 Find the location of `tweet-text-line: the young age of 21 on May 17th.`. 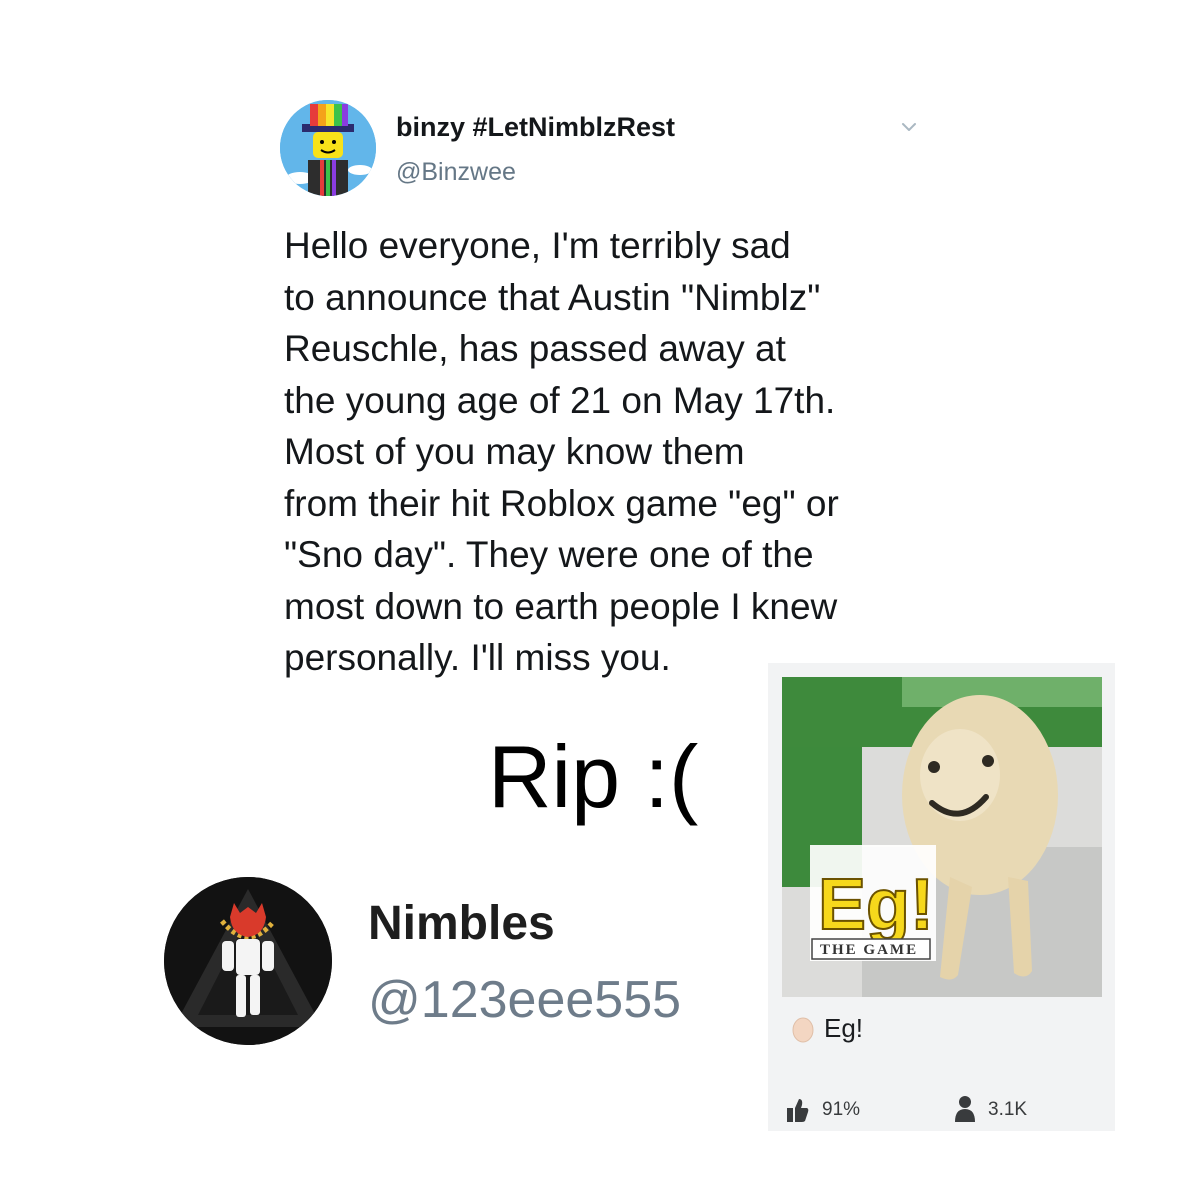

tweet-text-line: the young age of 21 on May 17th. is located at coordinates (560, 400).